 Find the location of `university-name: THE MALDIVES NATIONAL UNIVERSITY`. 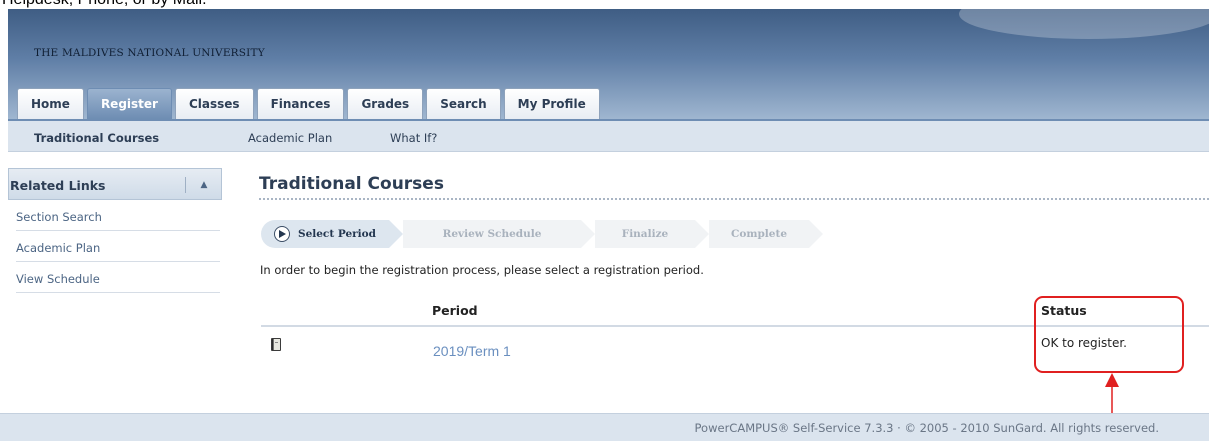

university-name: THE MALDIVES NATIONAL UNIVERSITY is located at coordinates (149, 53).